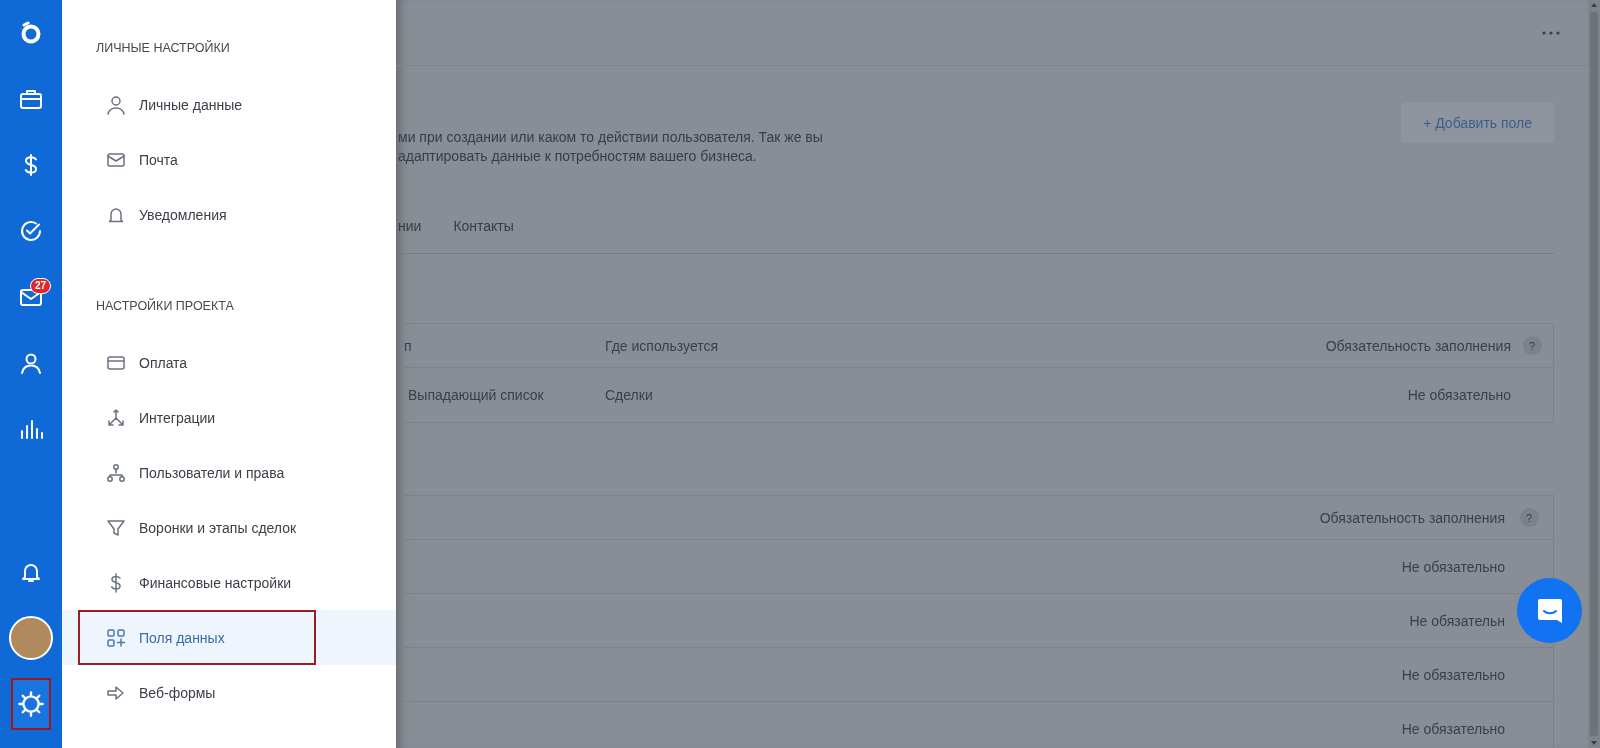  What do you see at coordinates (1594, 374) in the screenshot?
I see `scrollbar` at bounding box center [1594, 374].